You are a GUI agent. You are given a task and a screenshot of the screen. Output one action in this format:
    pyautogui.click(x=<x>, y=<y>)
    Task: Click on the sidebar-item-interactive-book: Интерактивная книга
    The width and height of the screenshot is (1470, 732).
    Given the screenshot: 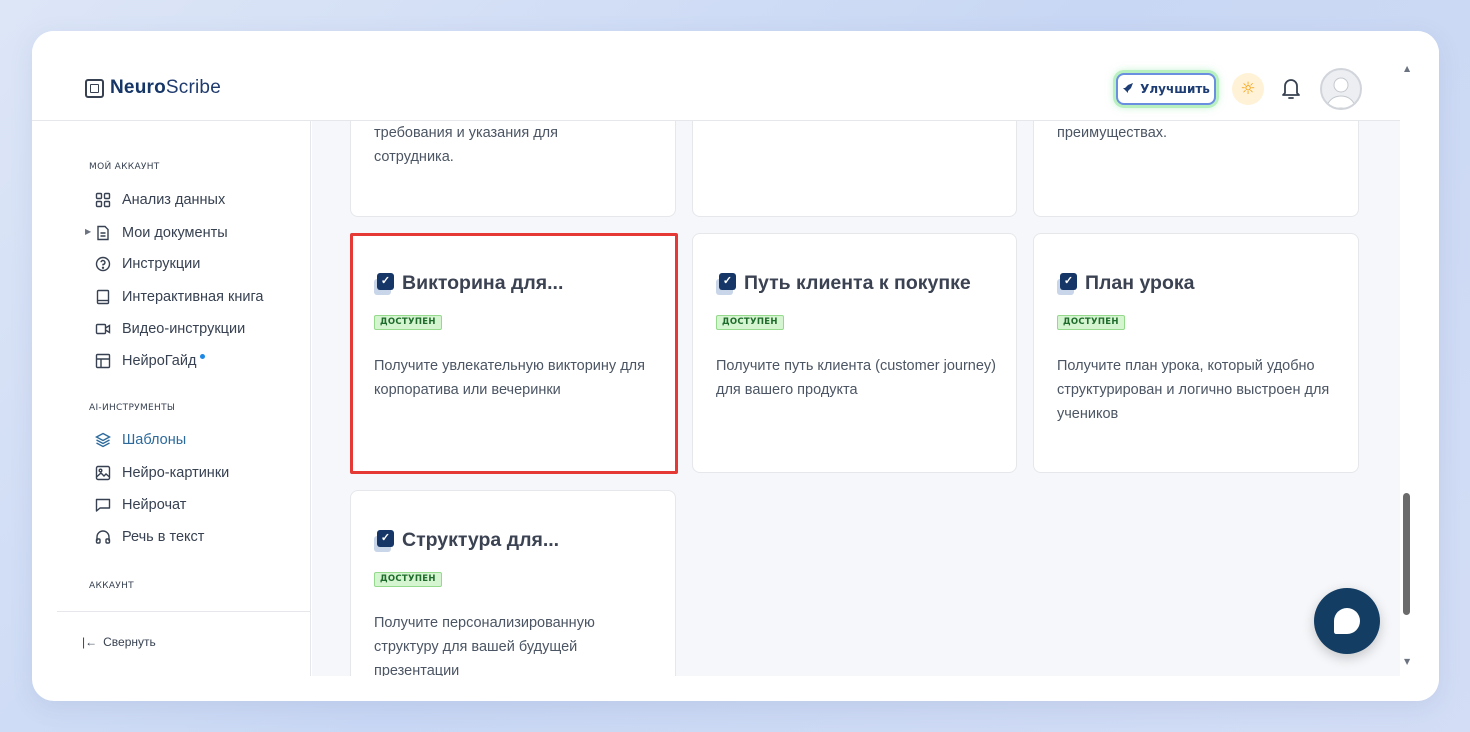 What is the action you would take?
    pyautogui.click(x=179, y=297)
    